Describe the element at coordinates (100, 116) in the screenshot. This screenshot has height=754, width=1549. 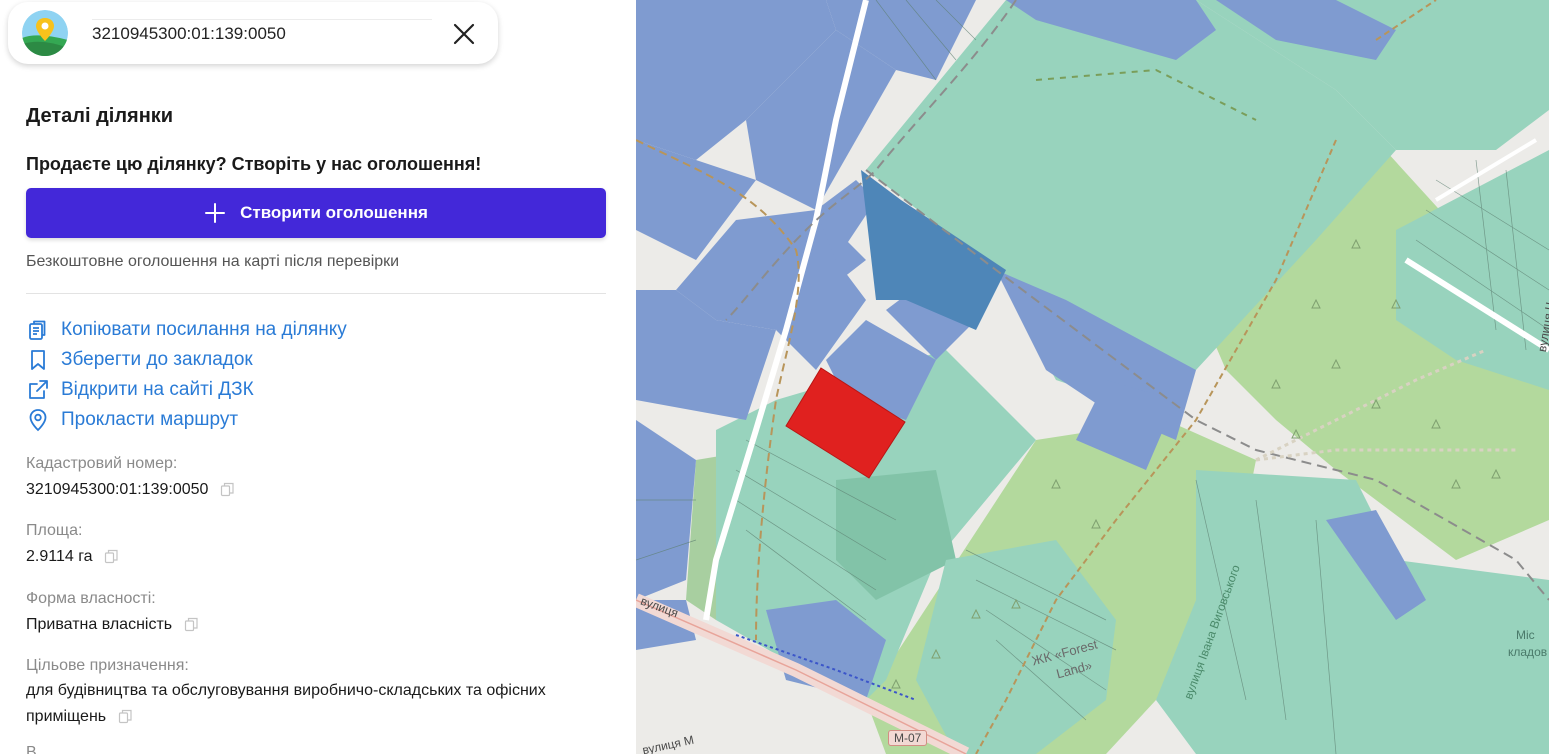
I see `panel-title: Деталі ділянки` at that location.